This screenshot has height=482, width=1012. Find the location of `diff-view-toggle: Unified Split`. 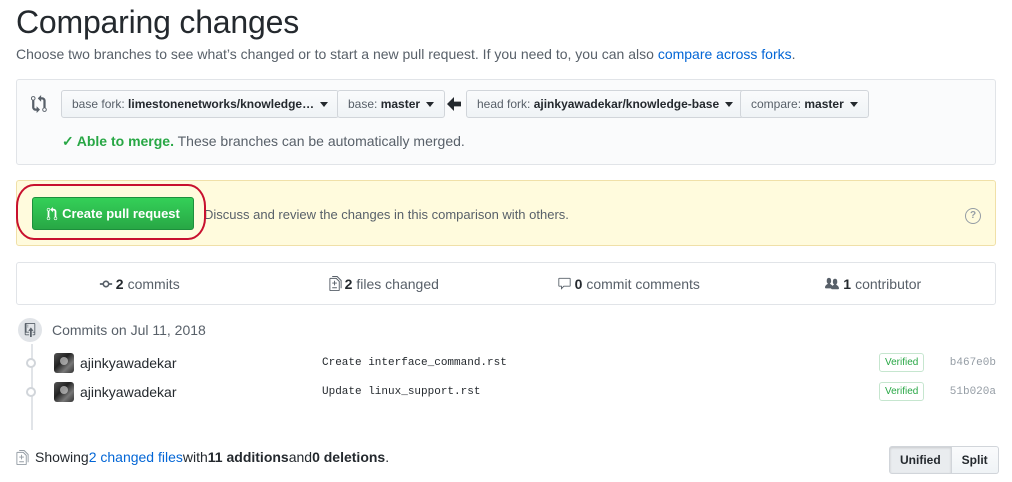

diff-view-toggle: Unified Split is located at coordinates (944, 460).